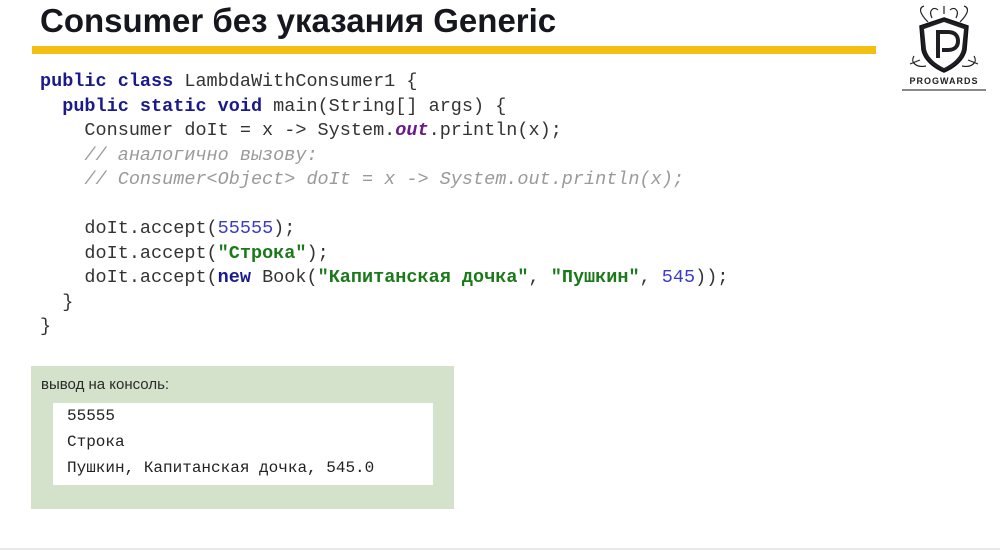 The image size is (1000, 550). Describe the element at coordinates (234, 277) in the screenshot. I see `code-keyword: new` at that location.